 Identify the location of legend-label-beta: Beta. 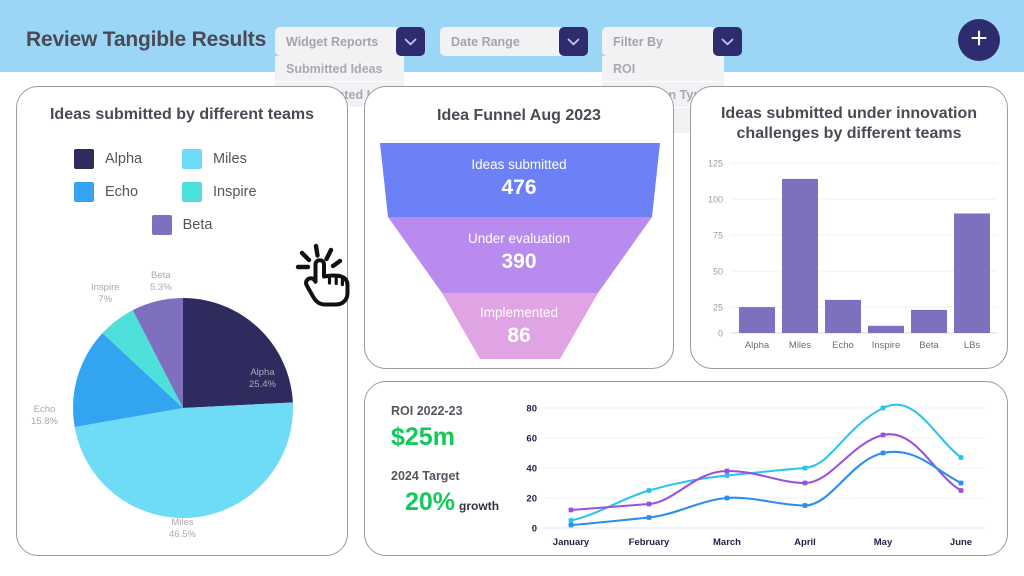
(197, 225).